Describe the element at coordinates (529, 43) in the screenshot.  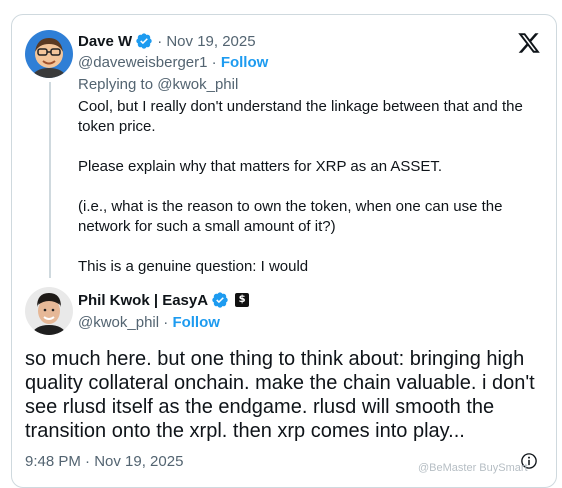
I see `x-logo-icon` at that location.